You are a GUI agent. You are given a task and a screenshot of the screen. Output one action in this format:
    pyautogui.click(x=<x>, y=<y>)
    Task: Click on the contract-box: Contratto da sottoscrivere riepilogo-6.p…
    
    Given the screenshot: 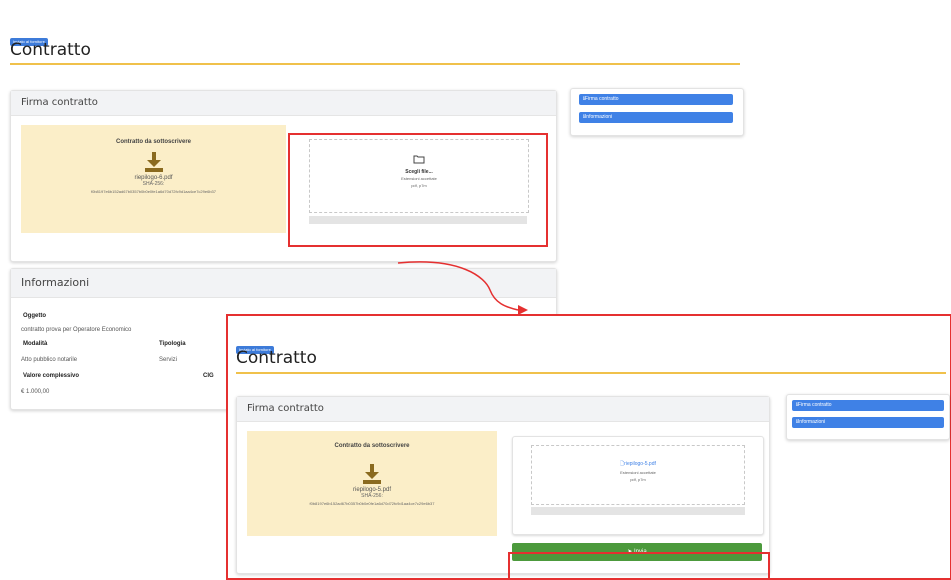 What is the action you would take?
    pyautogui.click(x=153, y=179)
    